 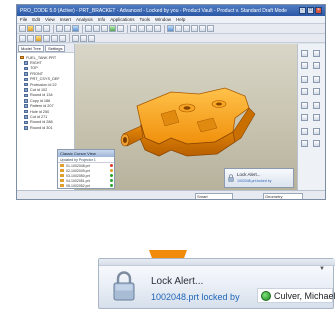 What do you see at coordinates (120, 28) in the screenshot?
I see `view-manager-icon` at bounding box center [120, 28].